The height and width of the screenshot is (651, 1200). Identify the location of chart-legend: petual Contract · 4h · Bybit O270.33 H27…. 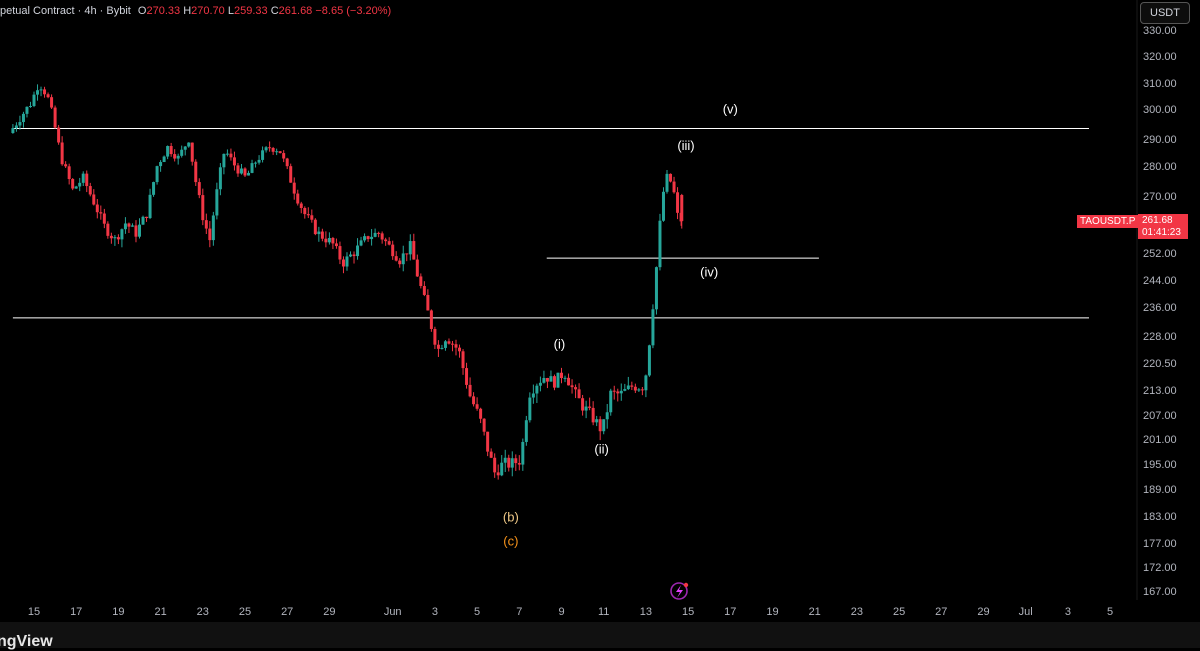
(195, 11).